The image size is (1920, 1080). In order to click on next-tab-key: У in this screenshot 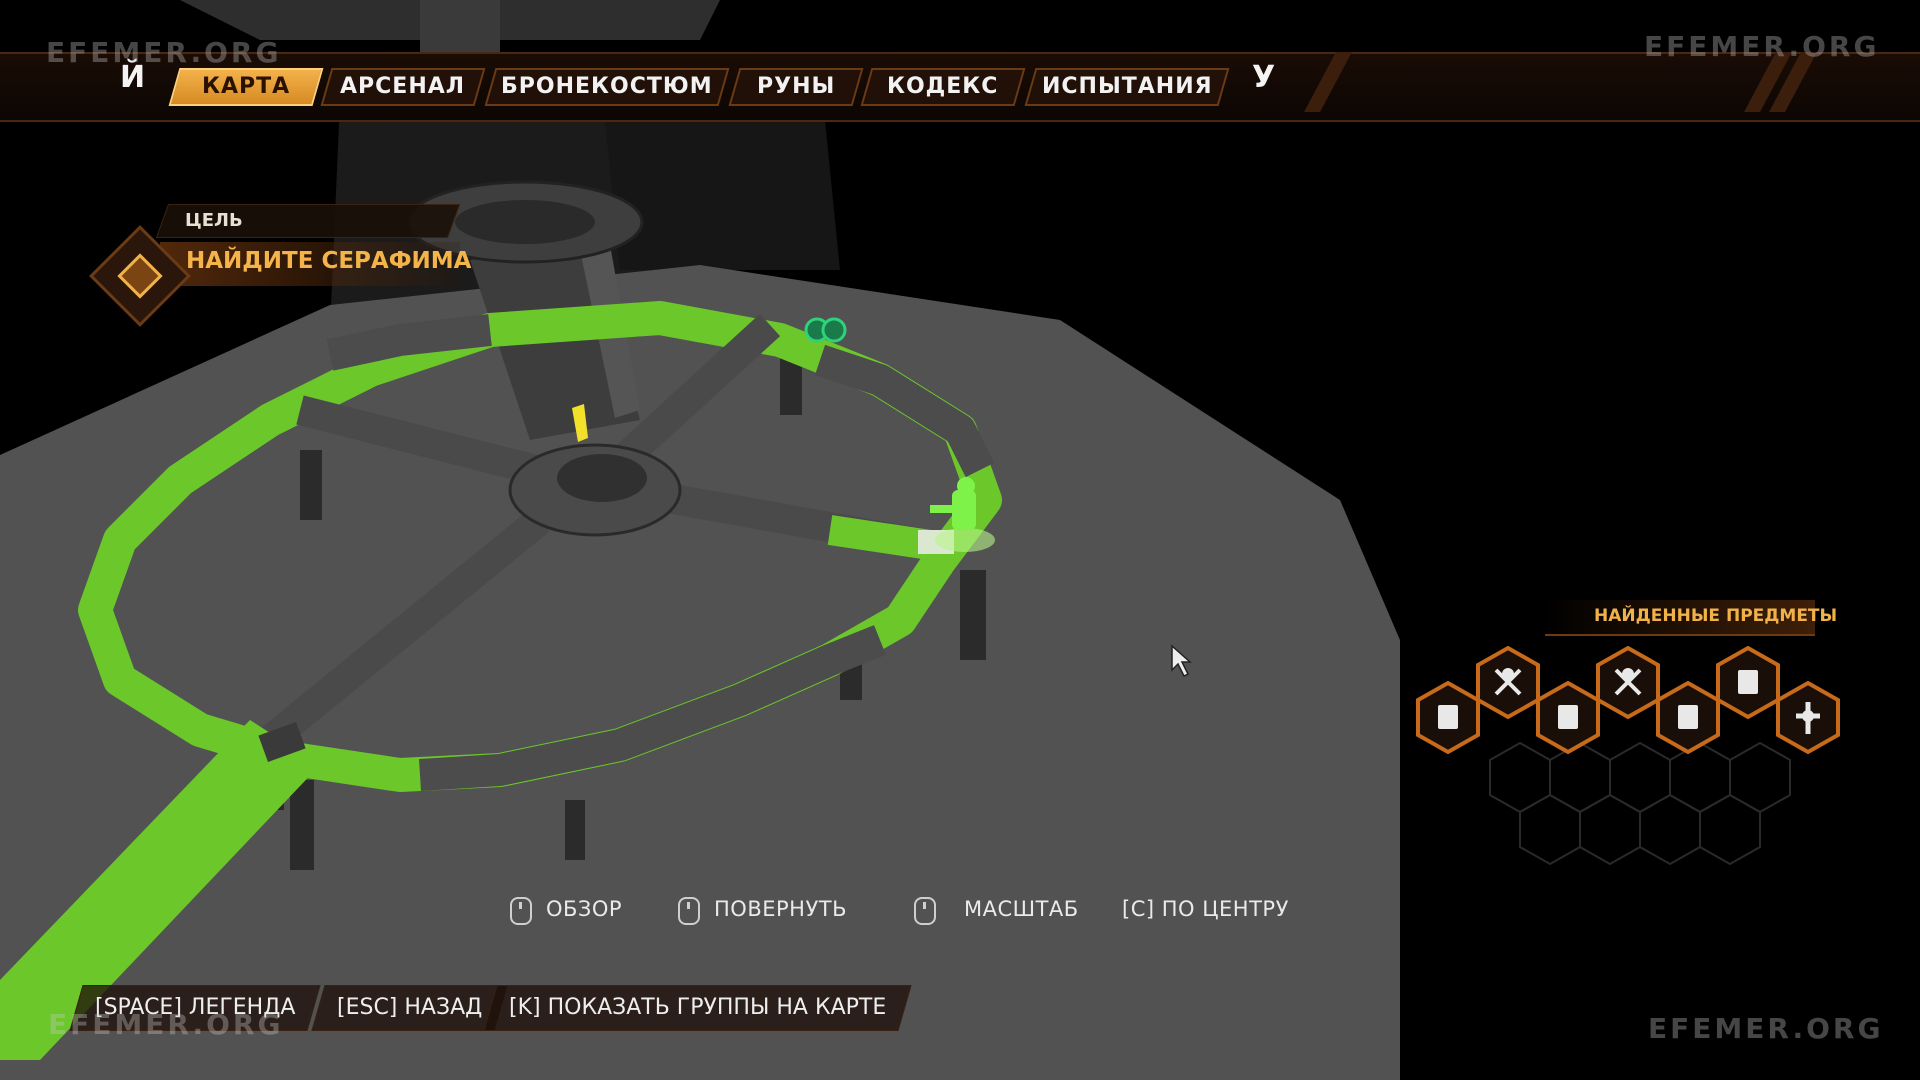, I will do `click(1263, 77)`.